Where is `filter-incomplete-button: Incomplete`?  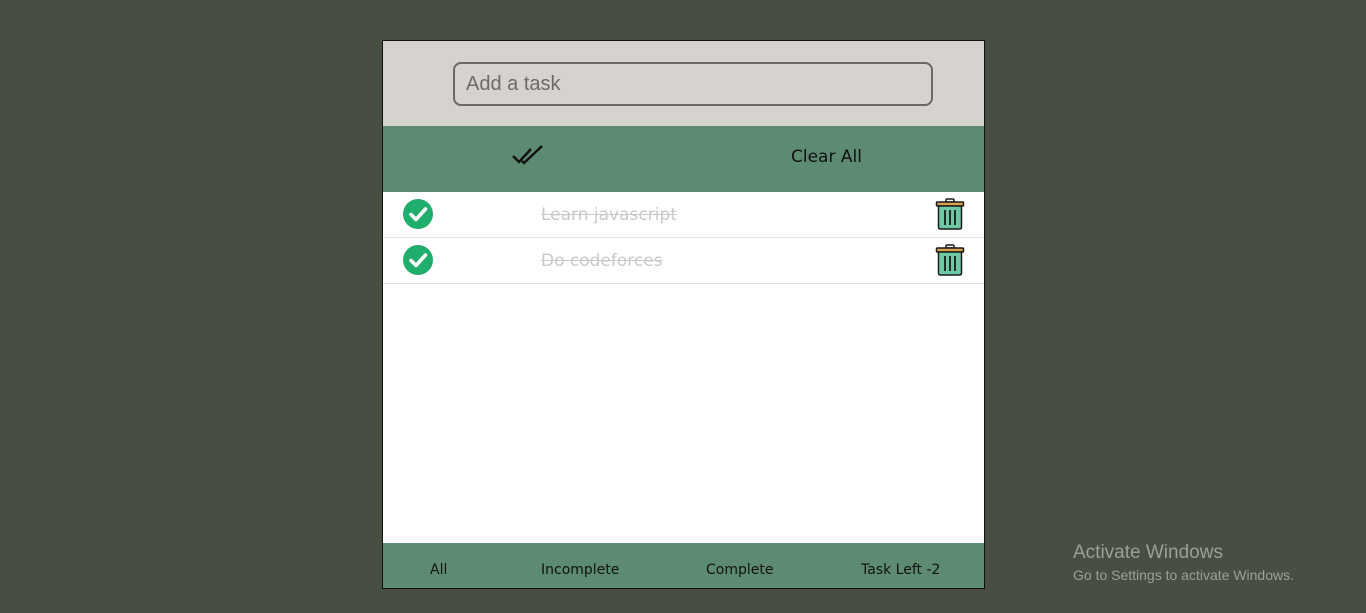
filter-incomplete-button: Incomplete is located at coordinates (580, 570).